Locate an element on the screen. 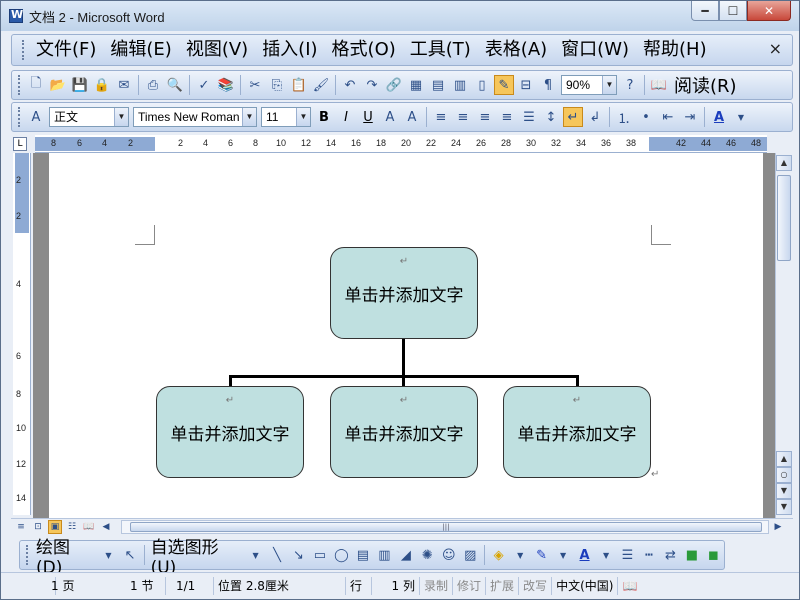 The image size is (800, 600). menu-table: 表格(A) is located at coordinates (516, 50).